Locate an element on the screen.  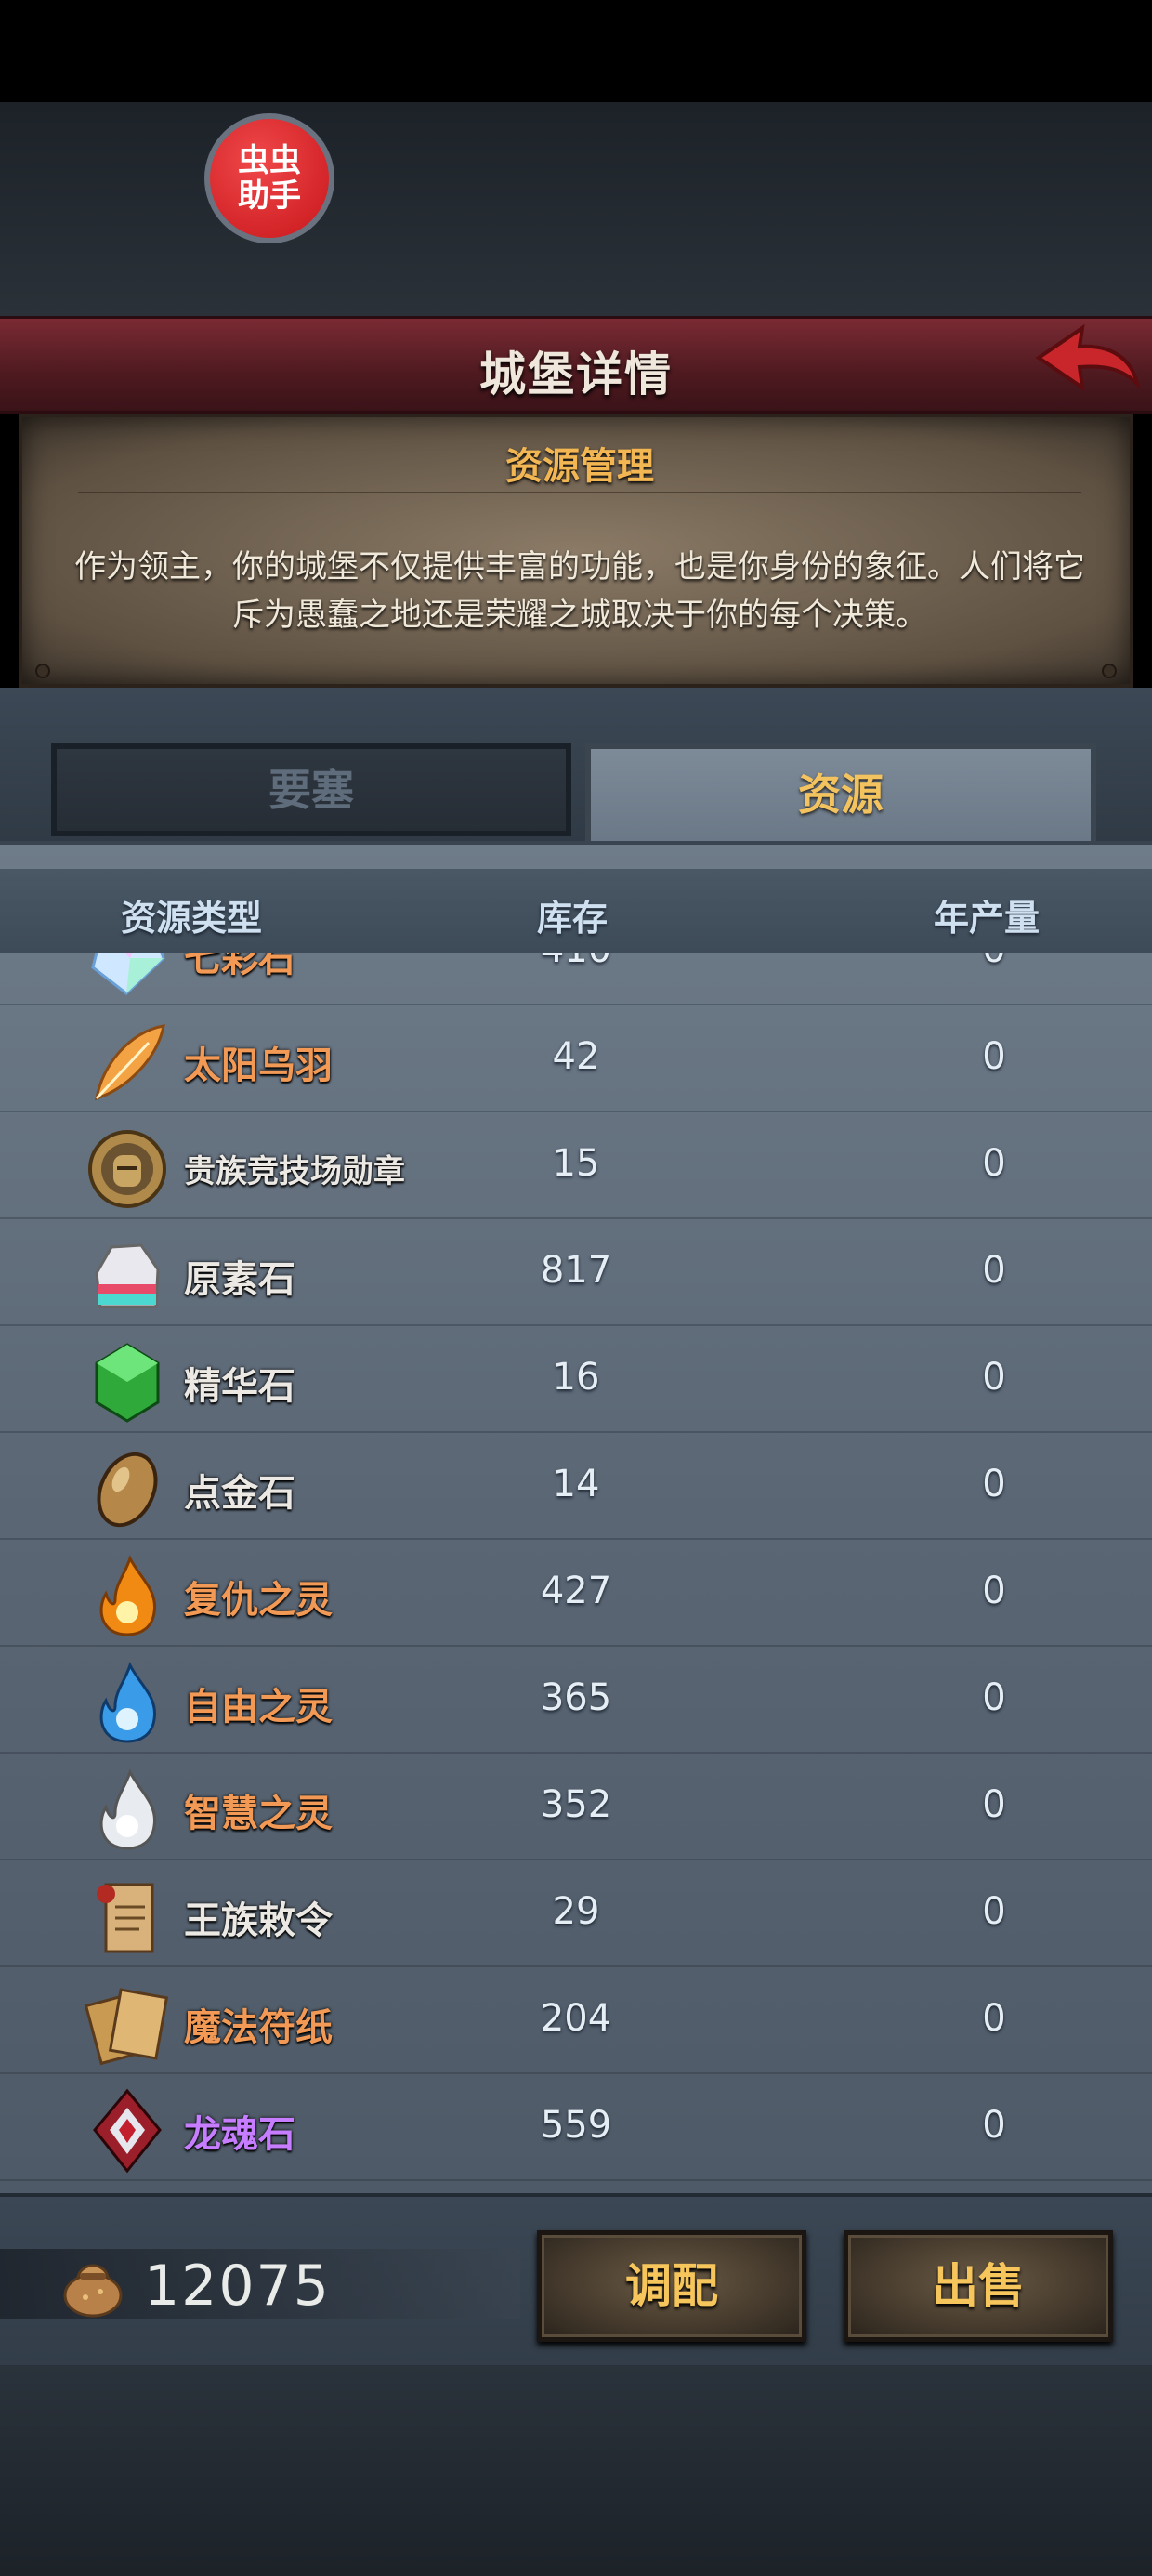
resource-stock: 204 is located at coordinates (576, 2018).